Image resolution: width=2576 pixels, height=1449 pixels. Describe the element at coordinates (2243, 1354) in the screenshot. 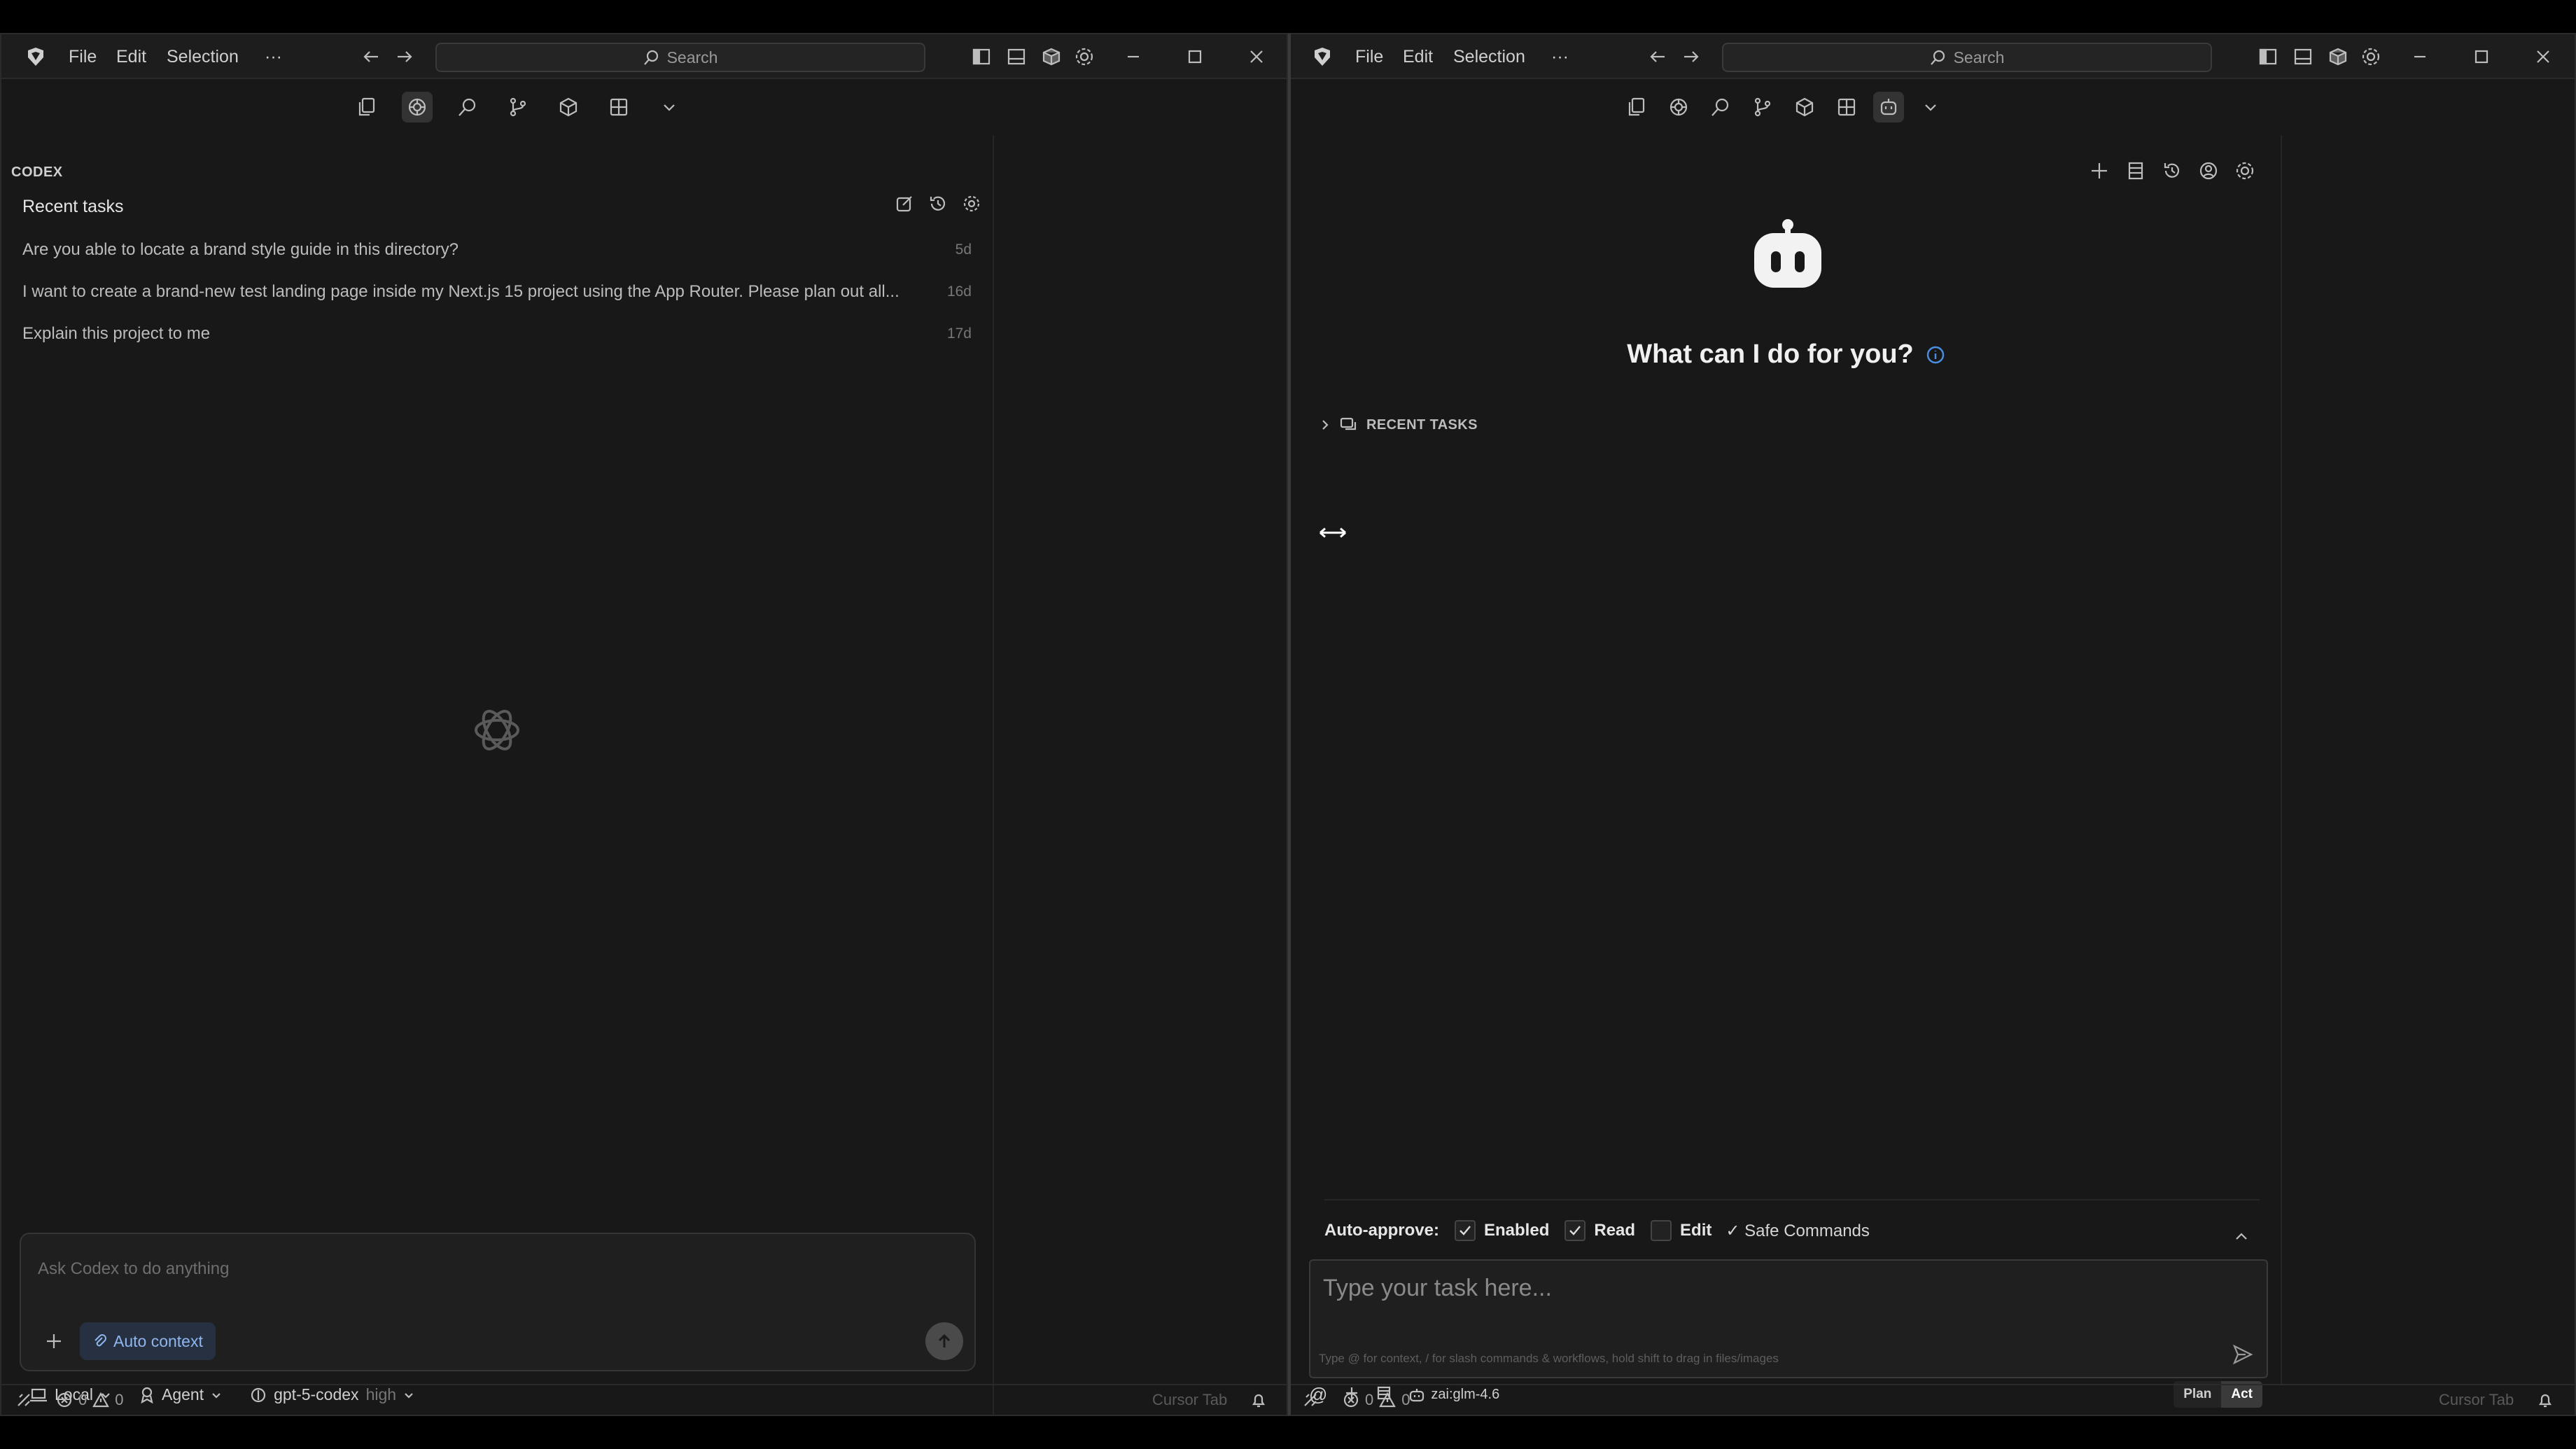

I see `send-icon` at that location.